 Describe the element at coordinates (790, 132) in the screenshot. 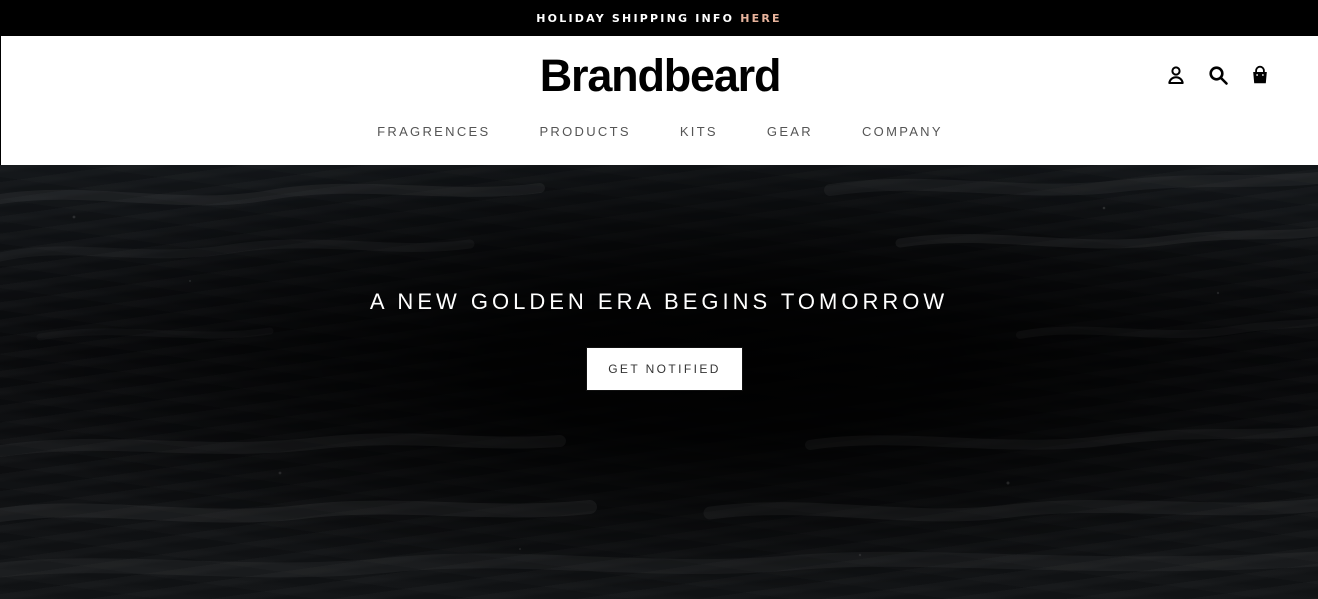

I see `nav-item-gear: GEAR` at that location.